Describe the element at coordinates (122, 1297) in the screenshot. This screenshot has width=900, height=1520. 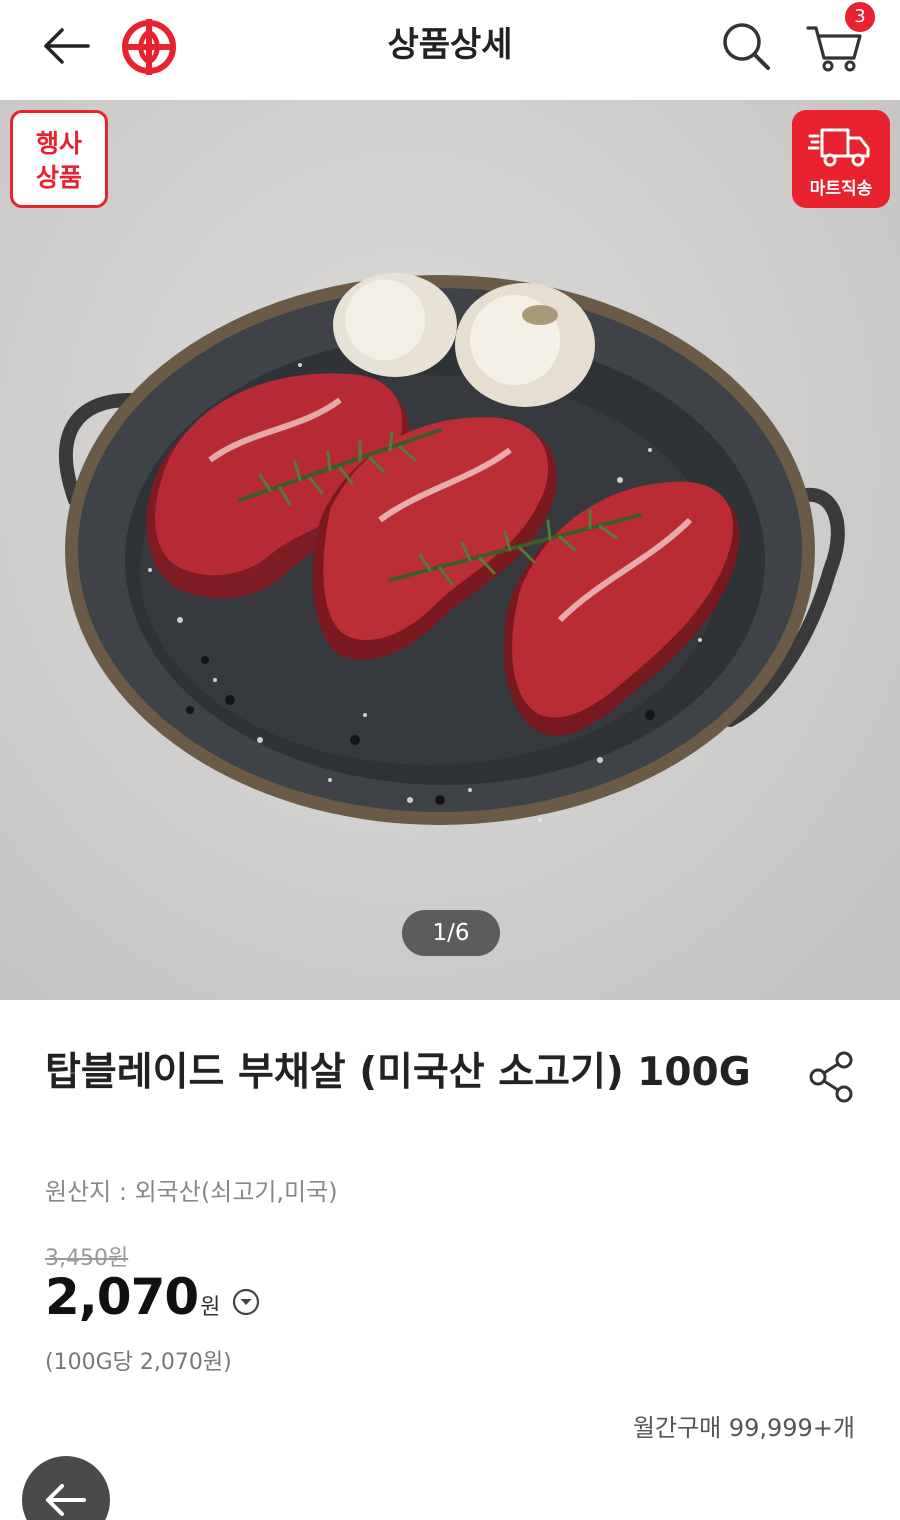
I see `sale-price: 2,070` at that location.